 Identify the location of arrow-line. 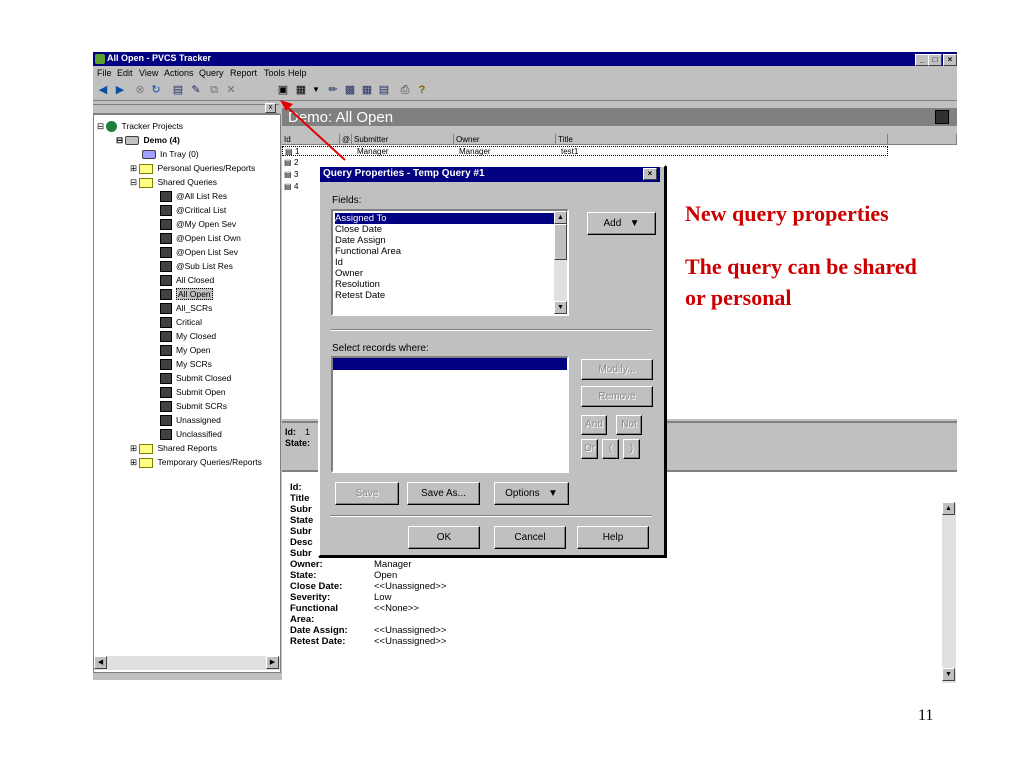
(315, 133).